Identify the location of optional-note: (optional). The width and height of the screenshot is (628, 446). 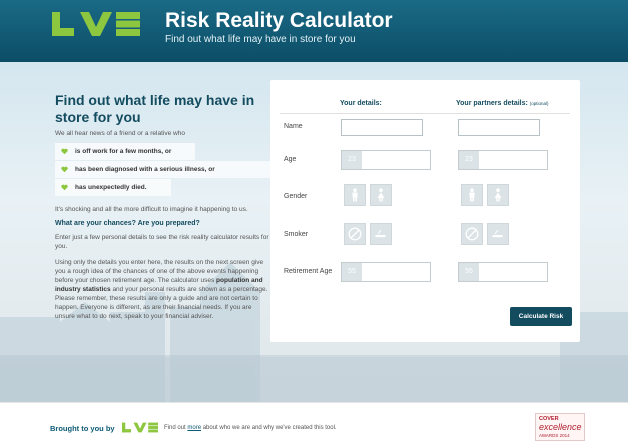
(539, 103).